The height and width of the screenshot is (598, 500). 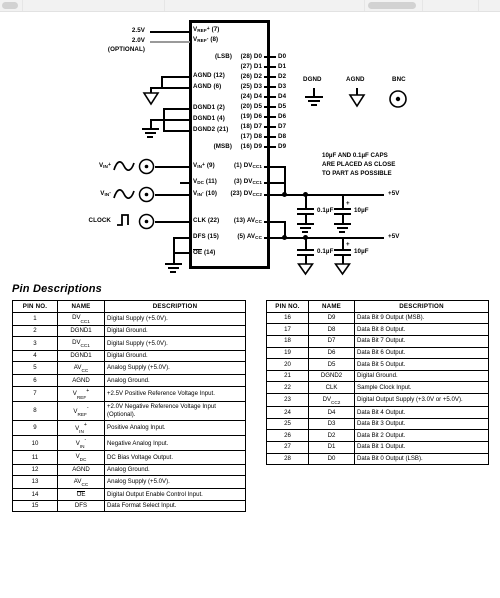 I want to click on chip-pin-agnd-12: AGND (12), so click(x=209, y=75).